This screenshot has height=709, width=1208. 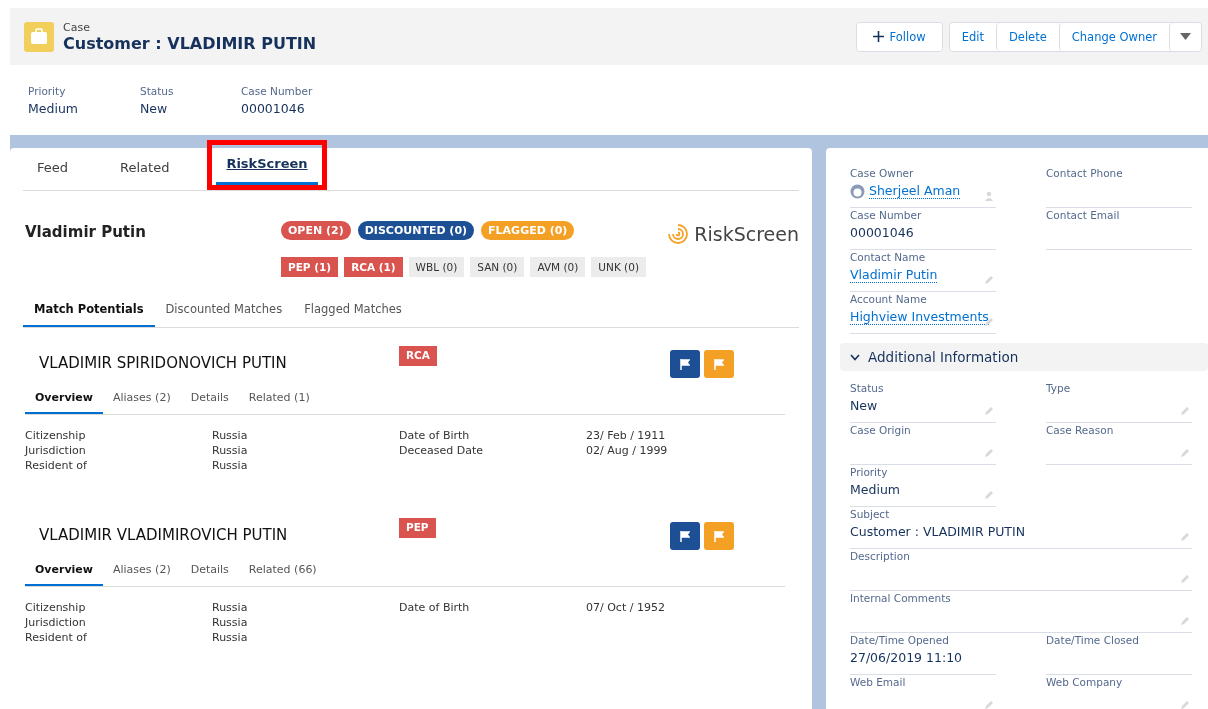 I want to click on object-type: Case, so click(x=77, y=27).